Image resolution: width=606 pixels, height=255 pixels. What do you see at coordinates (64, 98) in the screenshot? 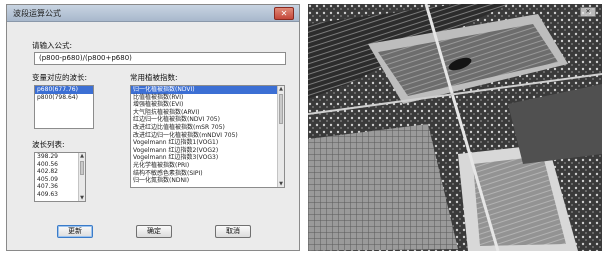
I see `variable-item: p800(798.64)` at bounding box center [64, 98].